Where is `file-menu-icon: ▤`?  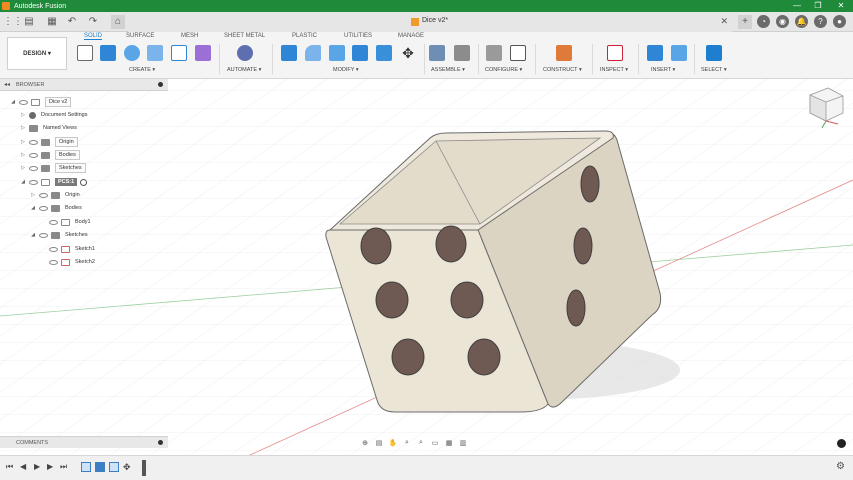
file-menu-icon: ▤ is located at coordinates (29, 22).